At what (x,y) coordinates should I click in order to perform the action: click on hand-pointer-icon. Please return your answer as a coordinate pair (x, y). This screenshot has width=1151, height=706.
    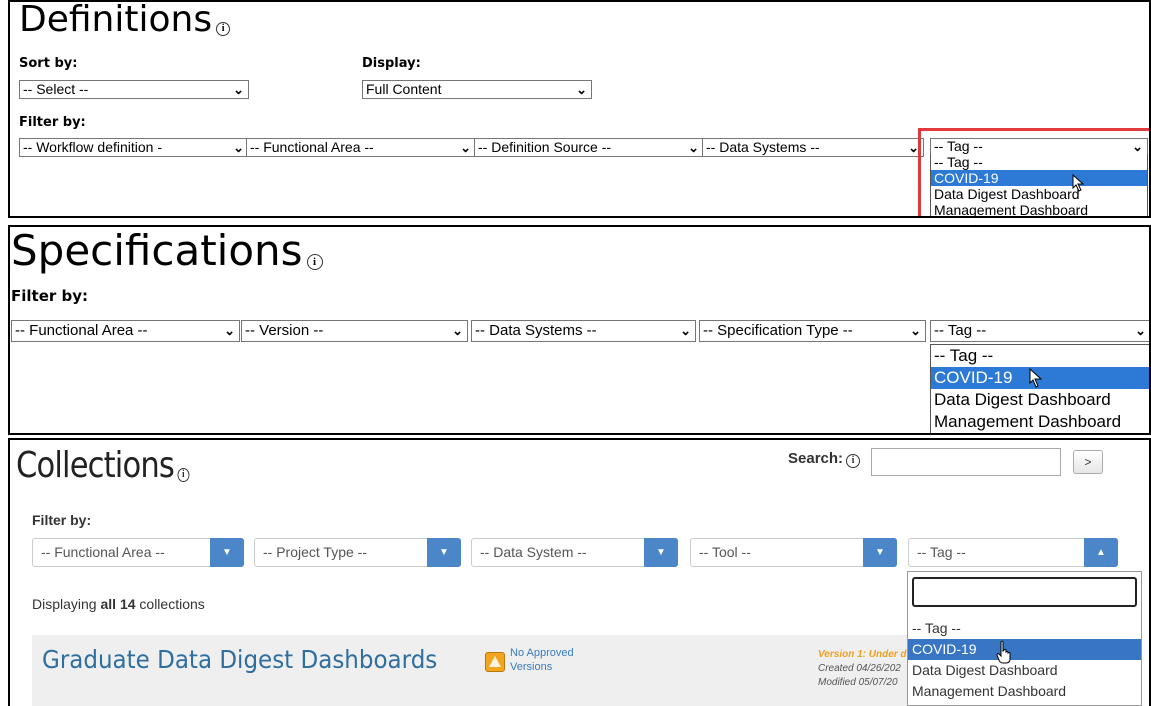
    Looking at the image, I should click on (1003, 652).